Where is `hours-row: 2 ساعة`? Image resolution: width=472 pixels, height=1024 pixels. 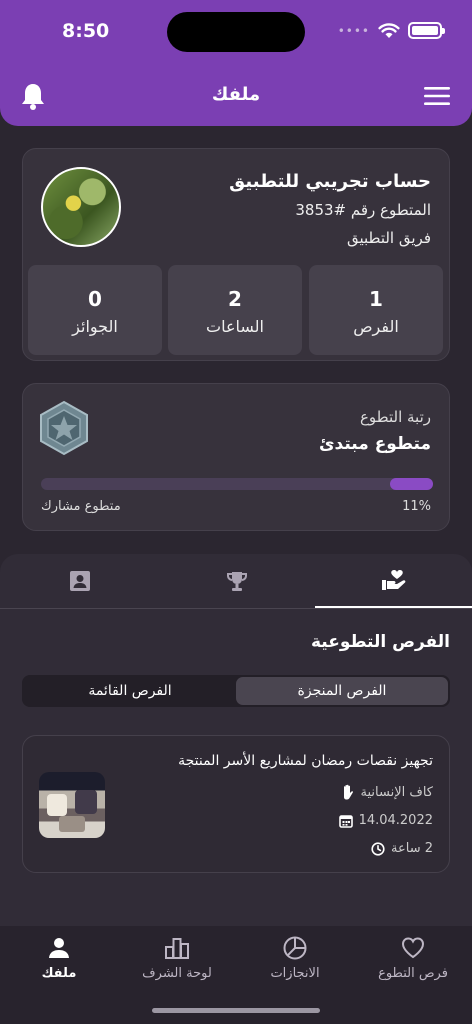 hours-row: 2 ساعة is located at coordinates (402, 848).